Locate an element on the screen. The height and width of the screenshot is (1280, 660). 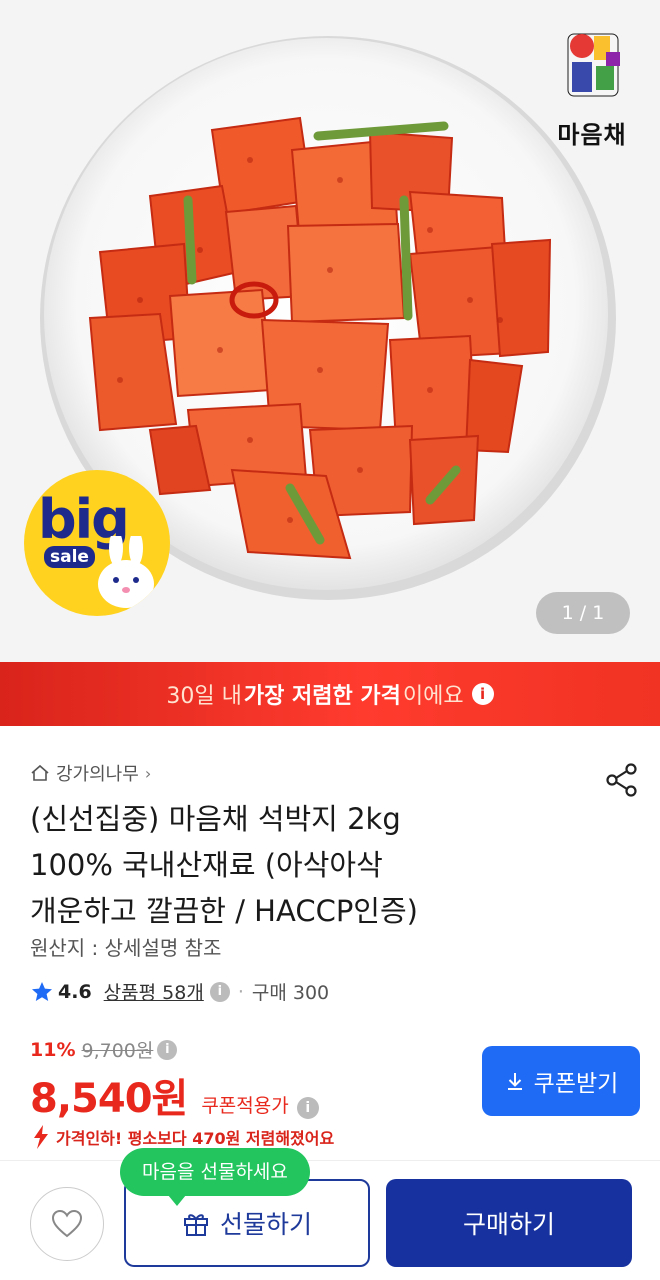
buy-button-label: 구매하기 is located at coordinates (508, 1225).